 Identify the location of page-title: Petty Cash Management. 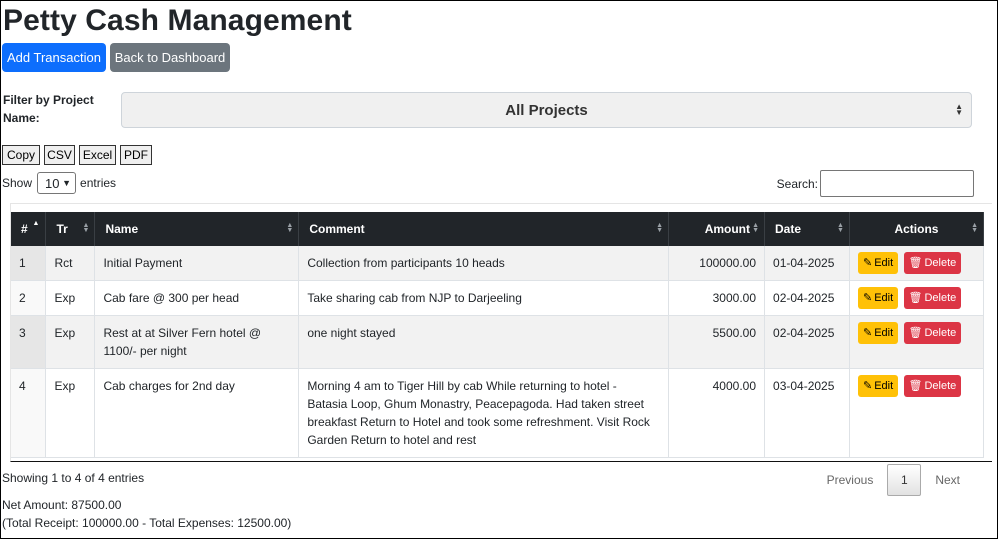
(177, 20).